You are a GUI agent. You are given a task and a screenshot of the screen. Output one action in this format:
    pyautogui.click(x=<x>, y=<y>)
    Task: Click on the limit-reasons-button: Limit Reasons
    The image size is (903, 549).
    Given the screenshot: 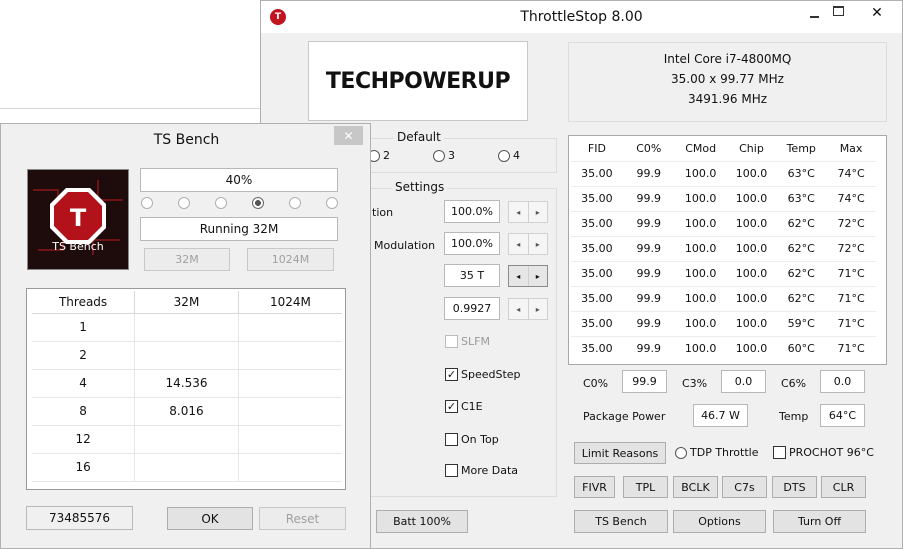 What is the action you would take?
    pyautogui.click(x=620, y=453)
    